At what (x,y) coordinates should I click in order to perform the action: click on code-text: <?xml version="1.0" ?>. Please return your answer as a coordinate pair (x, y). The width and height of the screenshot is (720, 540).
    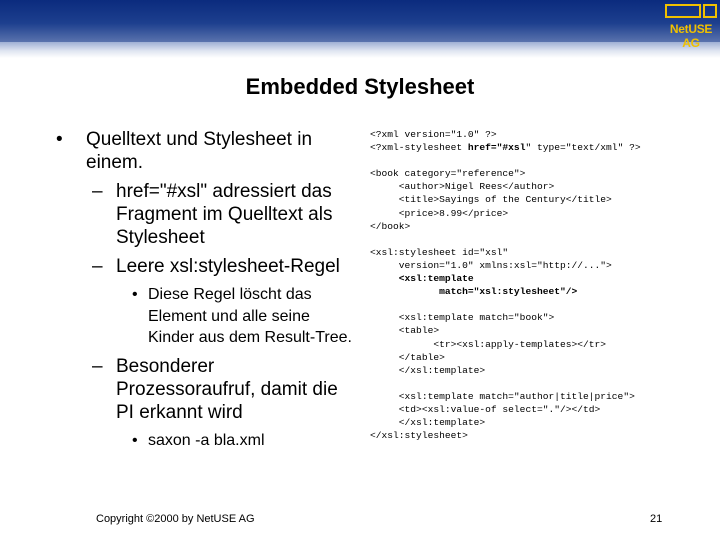
    Looking at the image, I should click on (433, 134).